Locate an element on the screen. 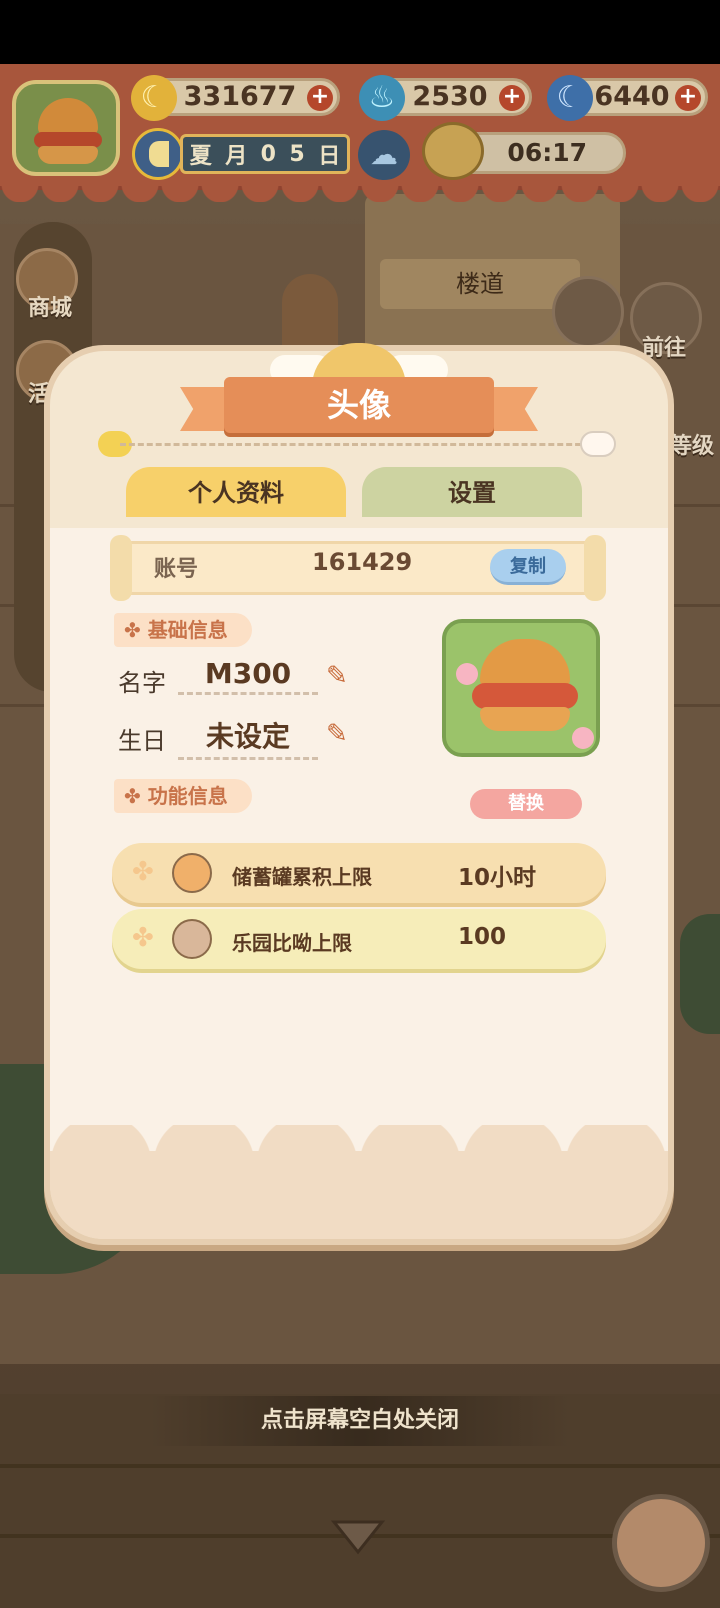 The image size is (720, 1608). add-banana-button: + is located at coordinates (320, 98).